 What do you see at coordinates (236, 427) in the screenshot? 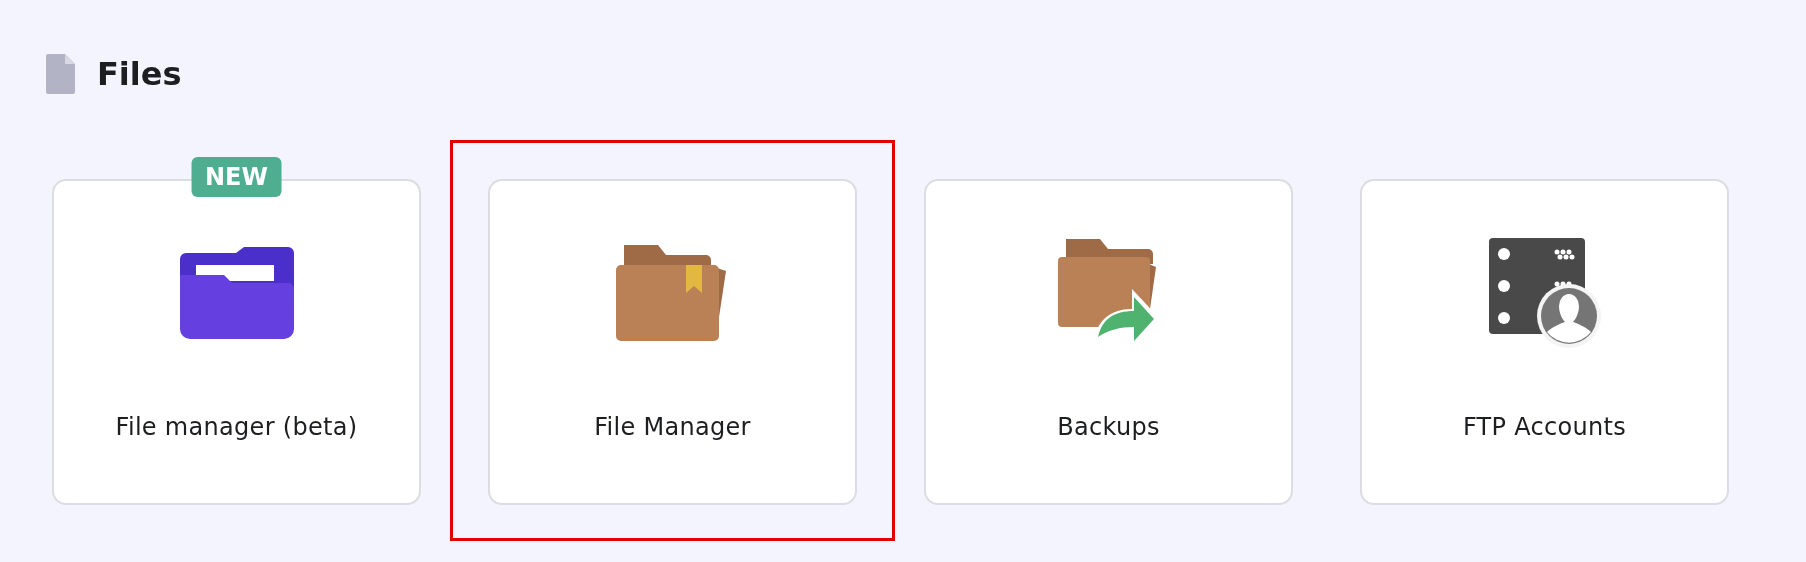
I see `card-label: File manager (beta)` at bounding box center [236, 427].